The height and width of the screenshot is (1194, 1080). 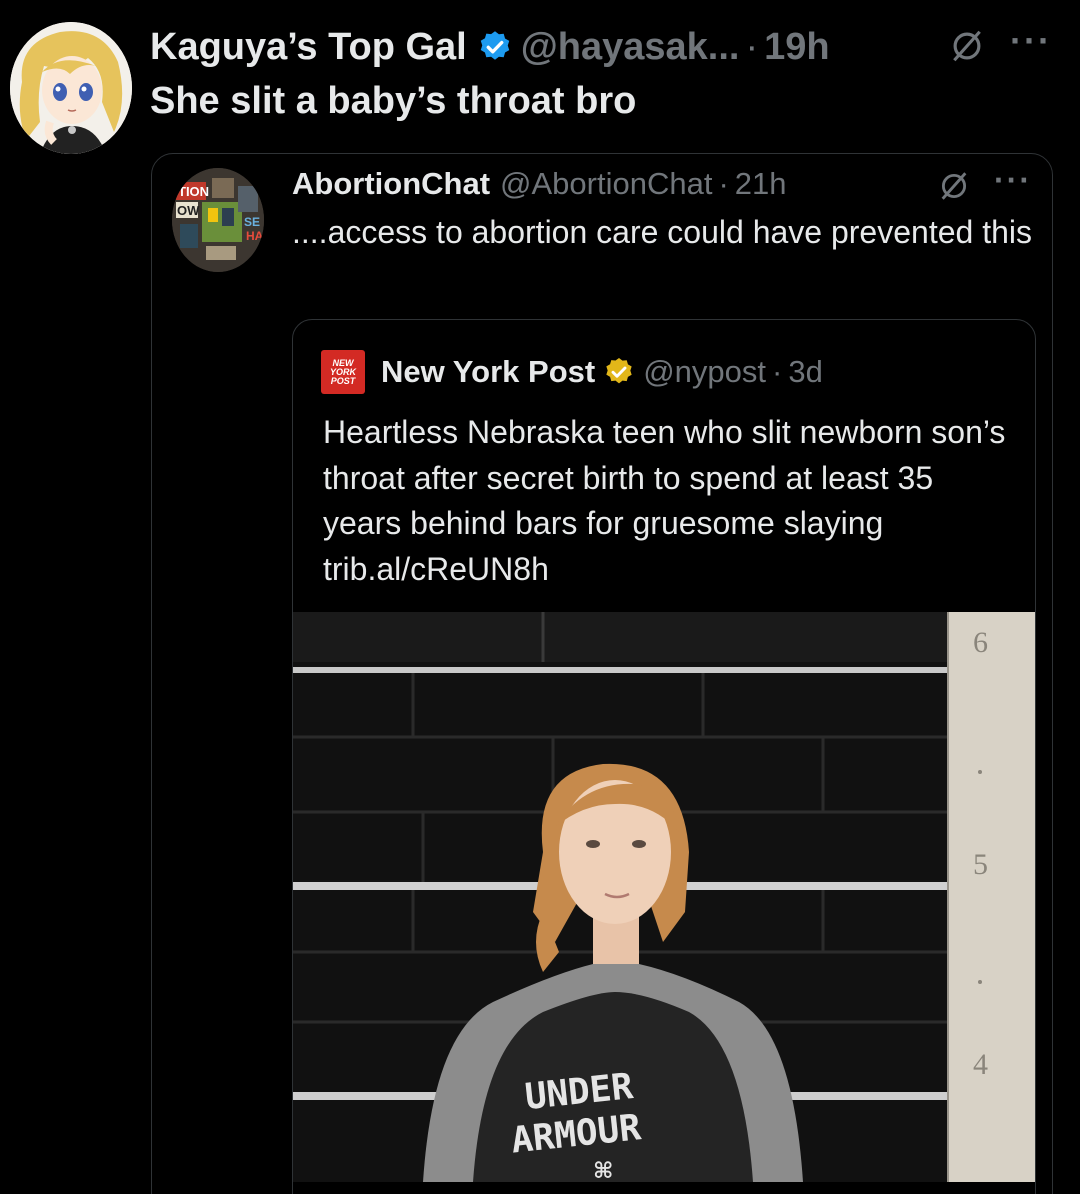 What do you see at coordinates (495, 47) in the screenshot?
I see `verified-badge-icon` at bounding box center [495, 47].